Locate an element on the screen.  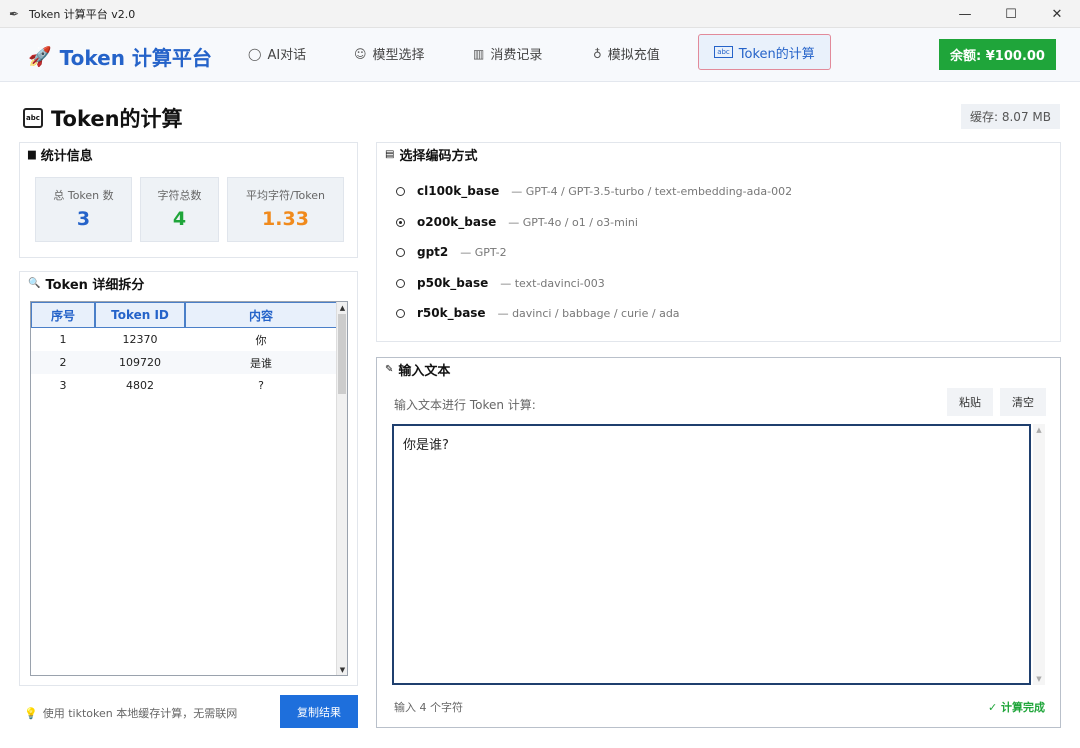
table-scrollbar: ▲ ▼ is located at coordinates (341, 488).